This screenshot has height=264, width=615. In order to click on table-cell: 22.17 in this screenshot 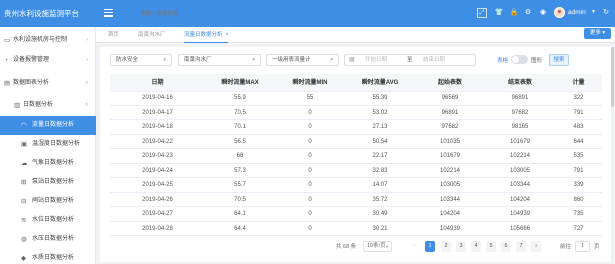, I will do `click(380, 156)`.